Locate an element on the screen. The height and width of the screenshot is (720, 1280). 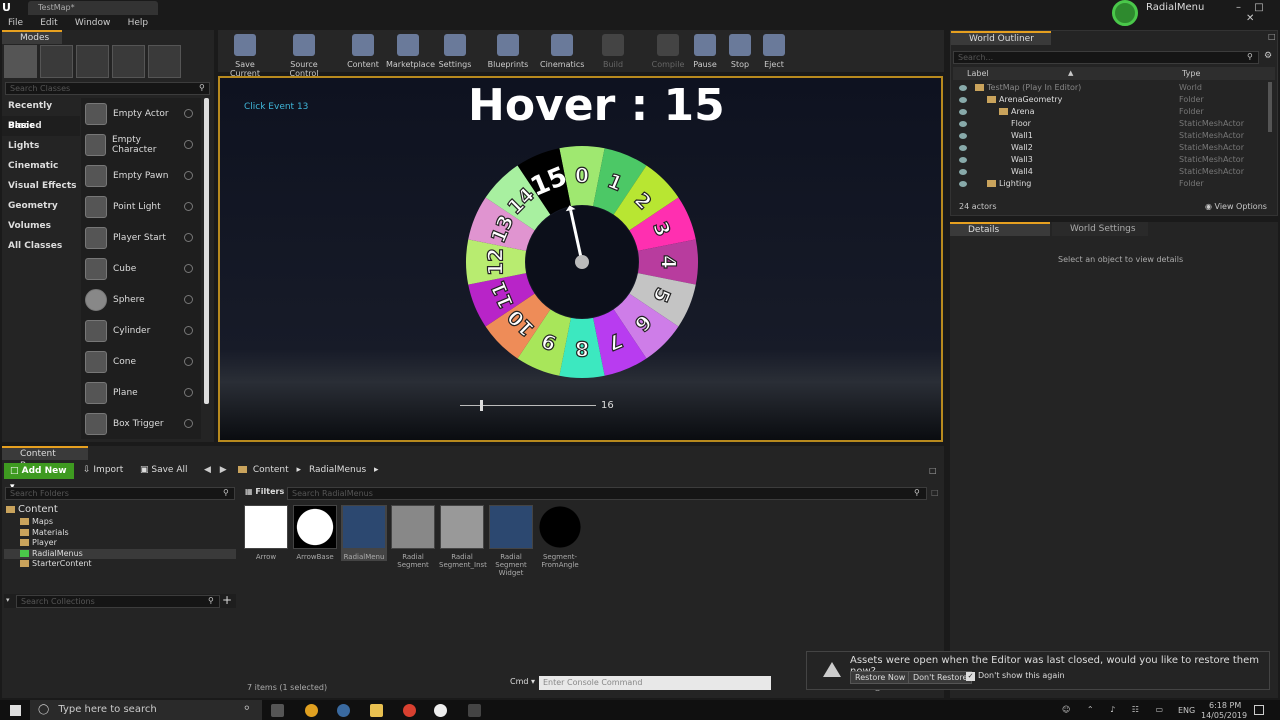
search-folders-input: Search Folders is located at coordinates (120, 493).